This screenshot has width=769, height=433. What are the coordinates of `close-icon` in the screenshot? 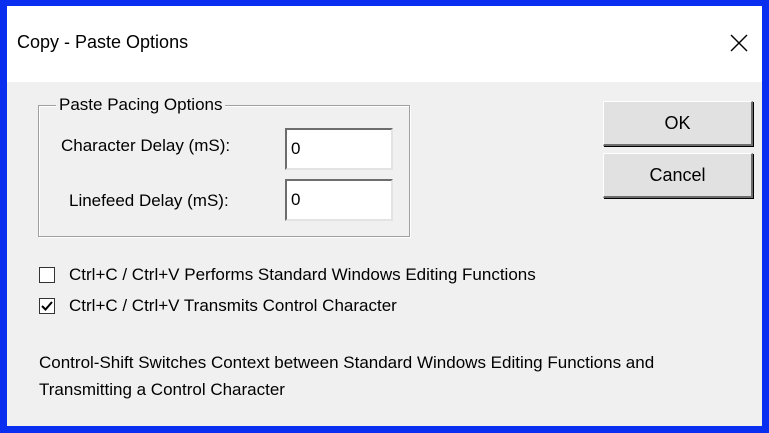 It's located at (739, 43).